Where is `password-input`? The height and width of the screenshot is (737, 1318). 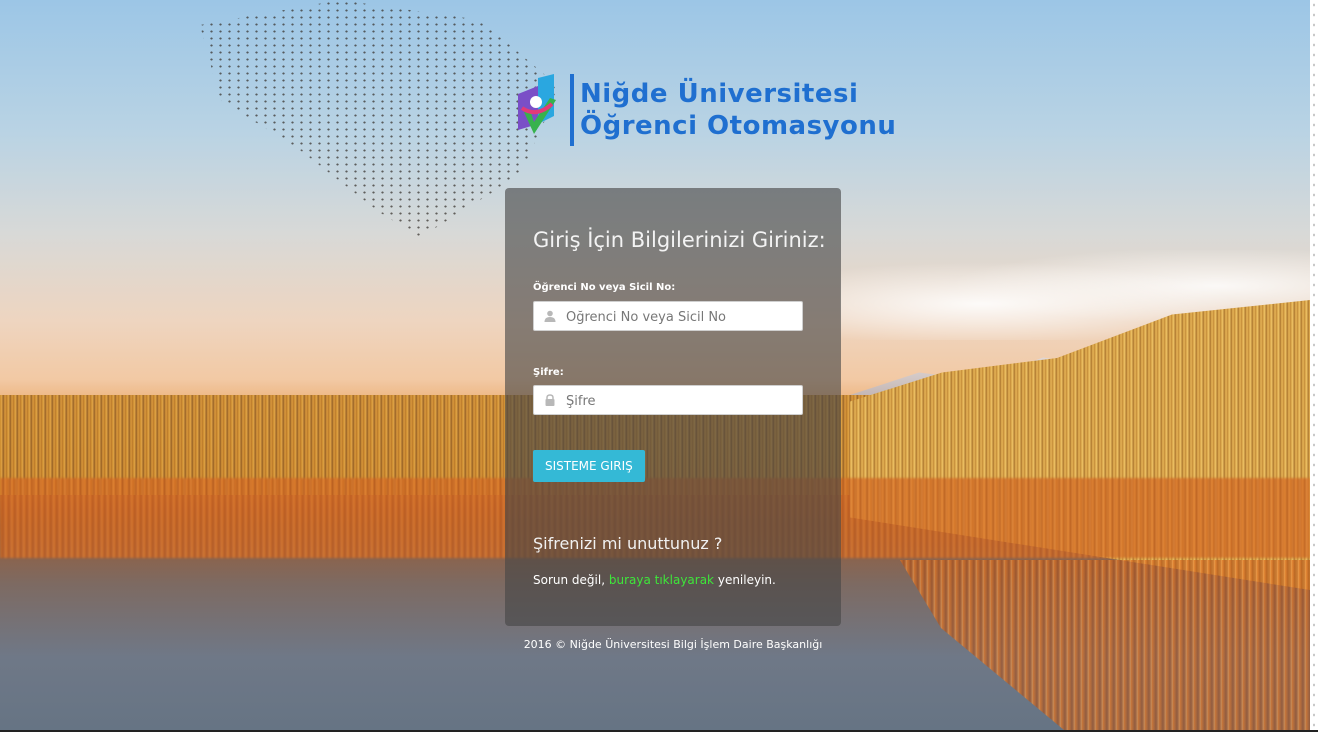 password-input is located at coordinates (682, 401).